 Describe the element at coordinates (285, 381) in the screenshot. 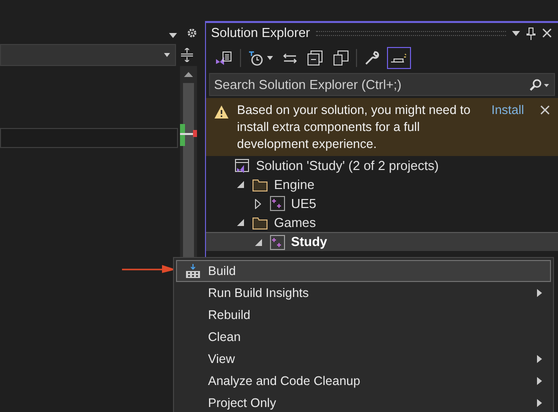

I see `menu-item-label: Analyze and Code Cleanup` at that location.